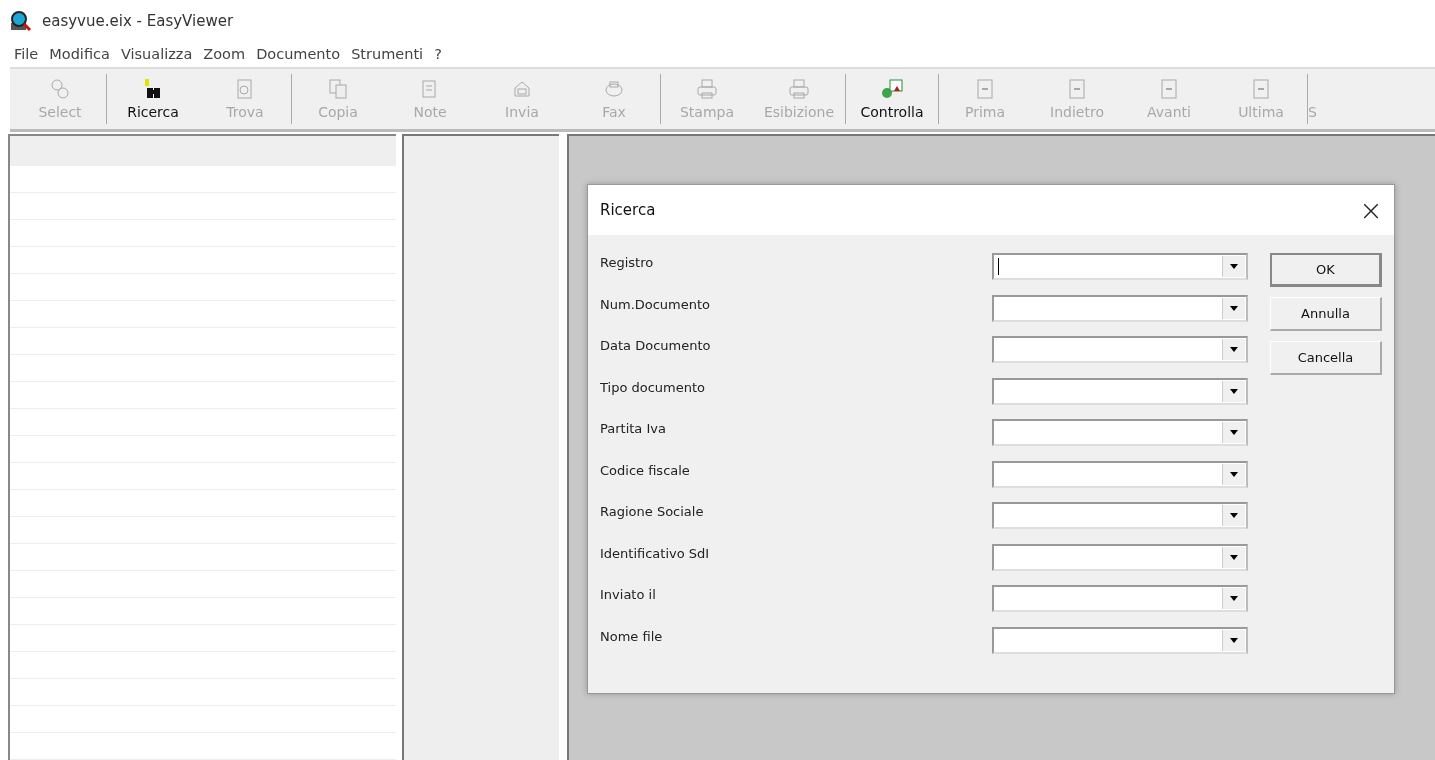 The width and height of the screenshot is (1435, 760). Describe the element at coordinates (628, 594) in the screenshot. I see `field-label: Inviato il` at that location.